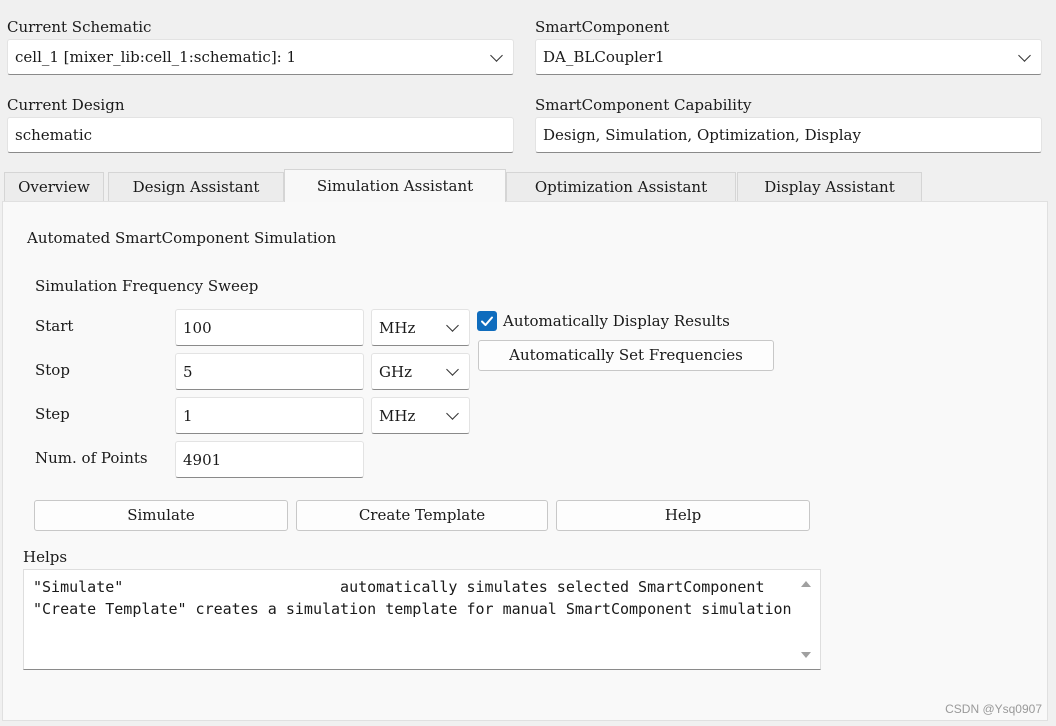 The image size is (1056, 726). Describe the element at coordinates (788, 57) in the screenshot. I see `smart-component-select: DA_BLCoupler1` at that location.